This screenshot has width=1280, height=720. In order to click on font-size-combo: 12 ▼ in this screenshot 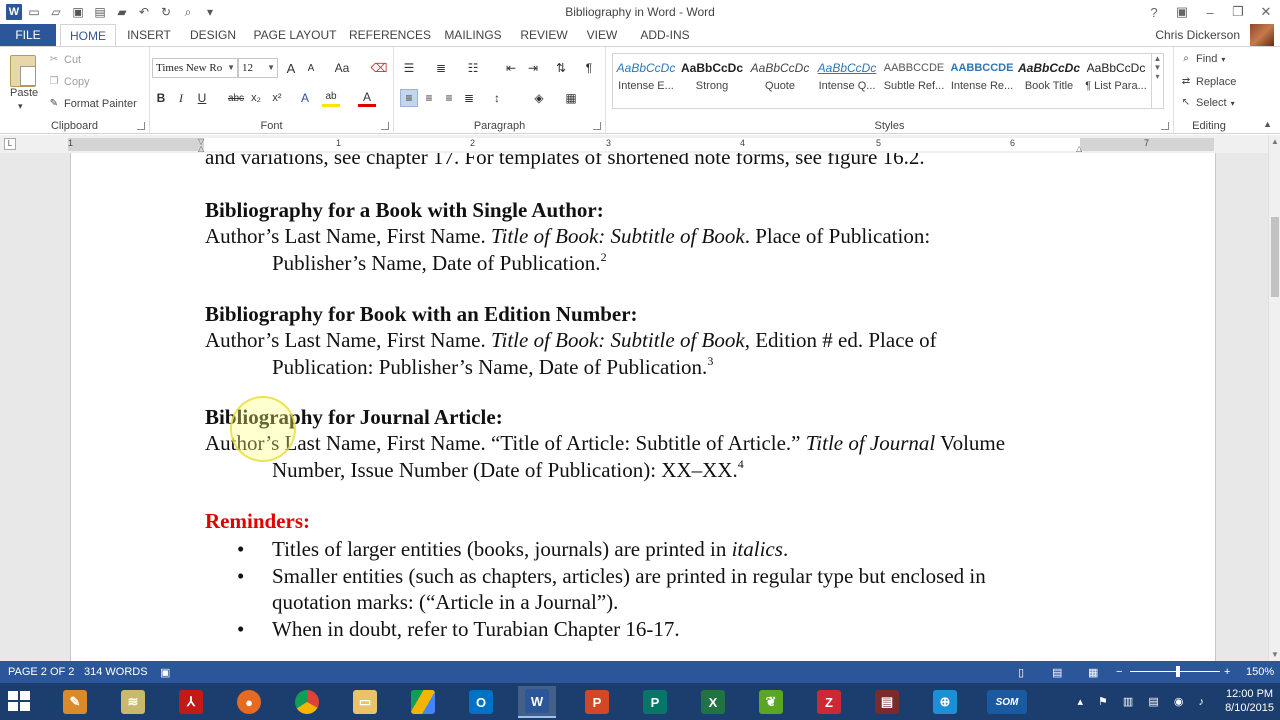, I will do `click(258, 68)`.